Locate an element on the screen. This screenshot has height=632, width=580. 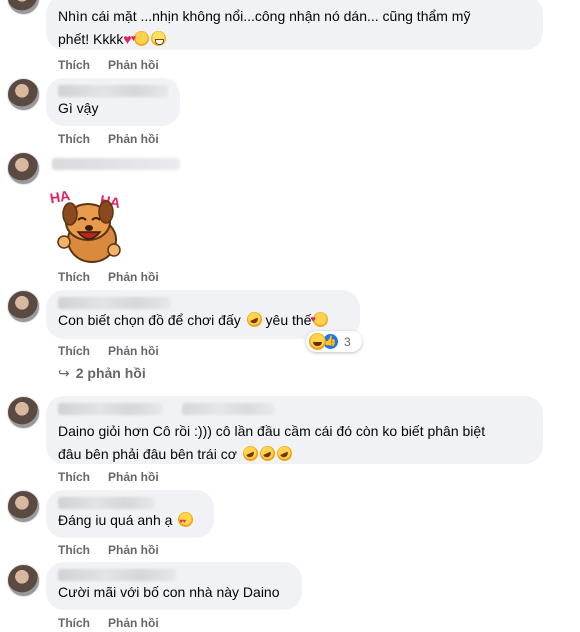
view-replies-link: ↪ 2 phản hồi is located at coordinates (102, 373).